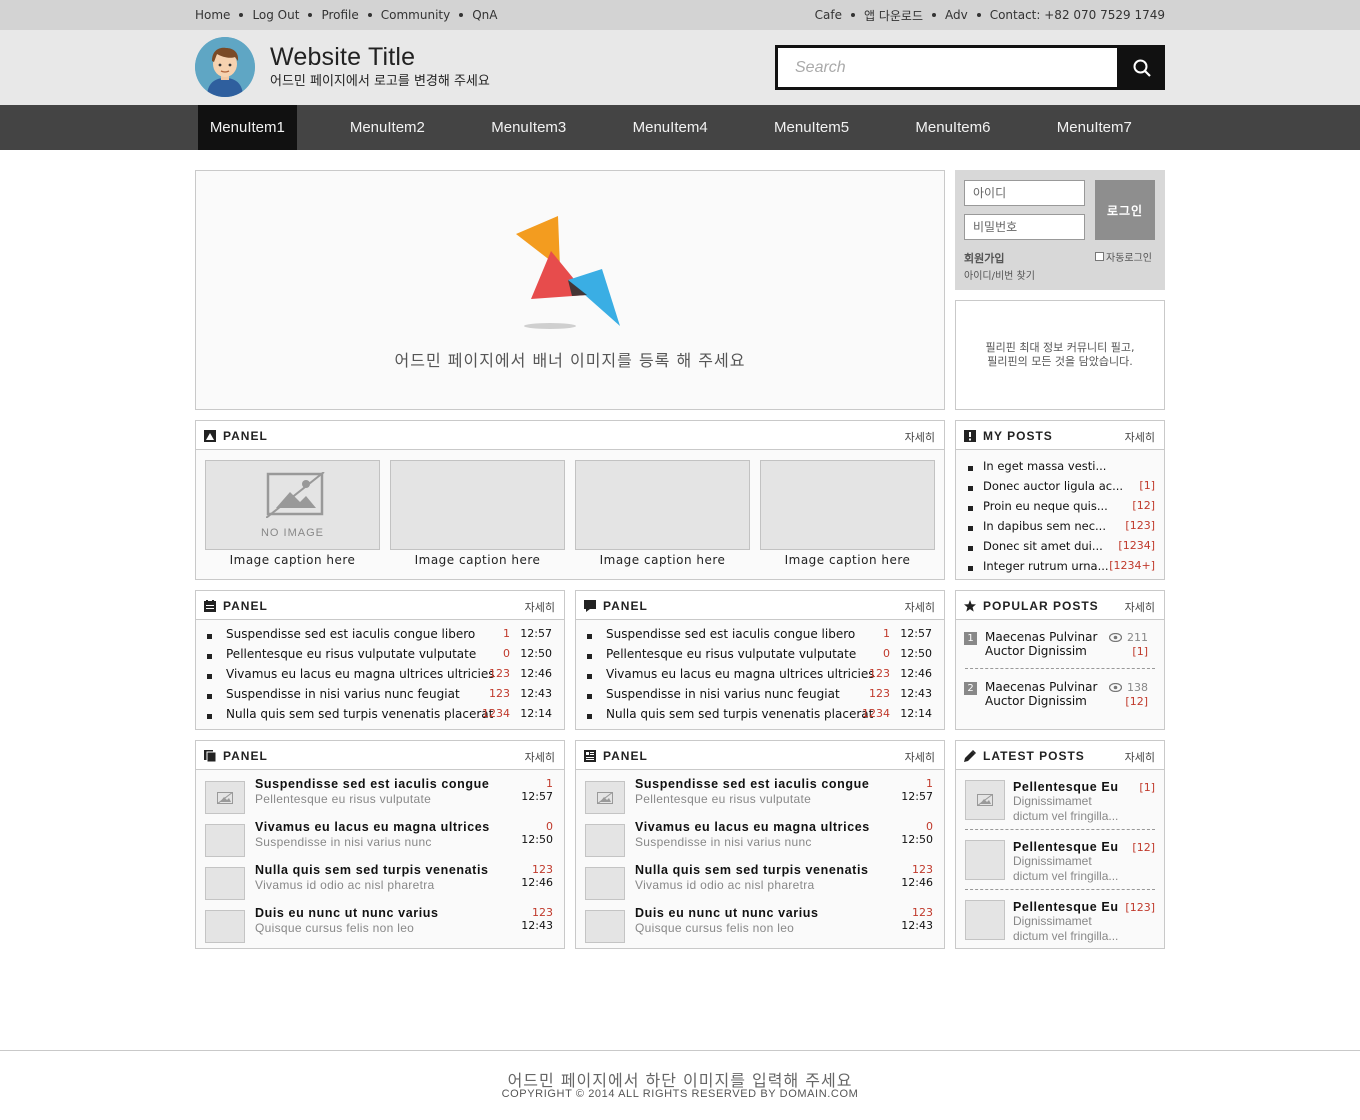  I want to click on password-input, so click(1024, 227).